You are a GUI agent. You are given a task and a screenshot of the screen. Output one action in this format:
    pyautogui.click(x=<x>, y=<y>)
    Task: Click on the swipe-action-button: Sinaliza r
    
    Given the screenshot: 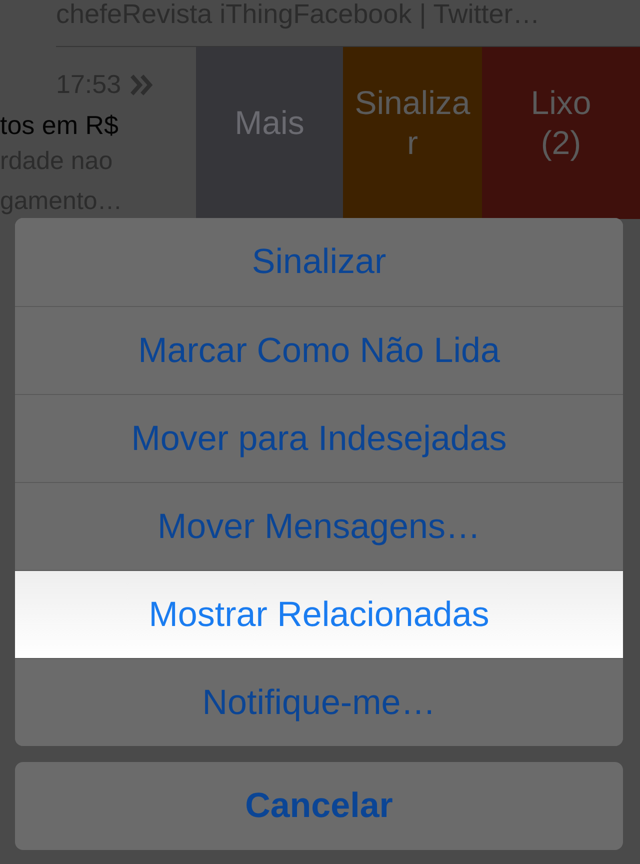 What is the action you would take?
    pyautogui.click(x=412, y=133)
    